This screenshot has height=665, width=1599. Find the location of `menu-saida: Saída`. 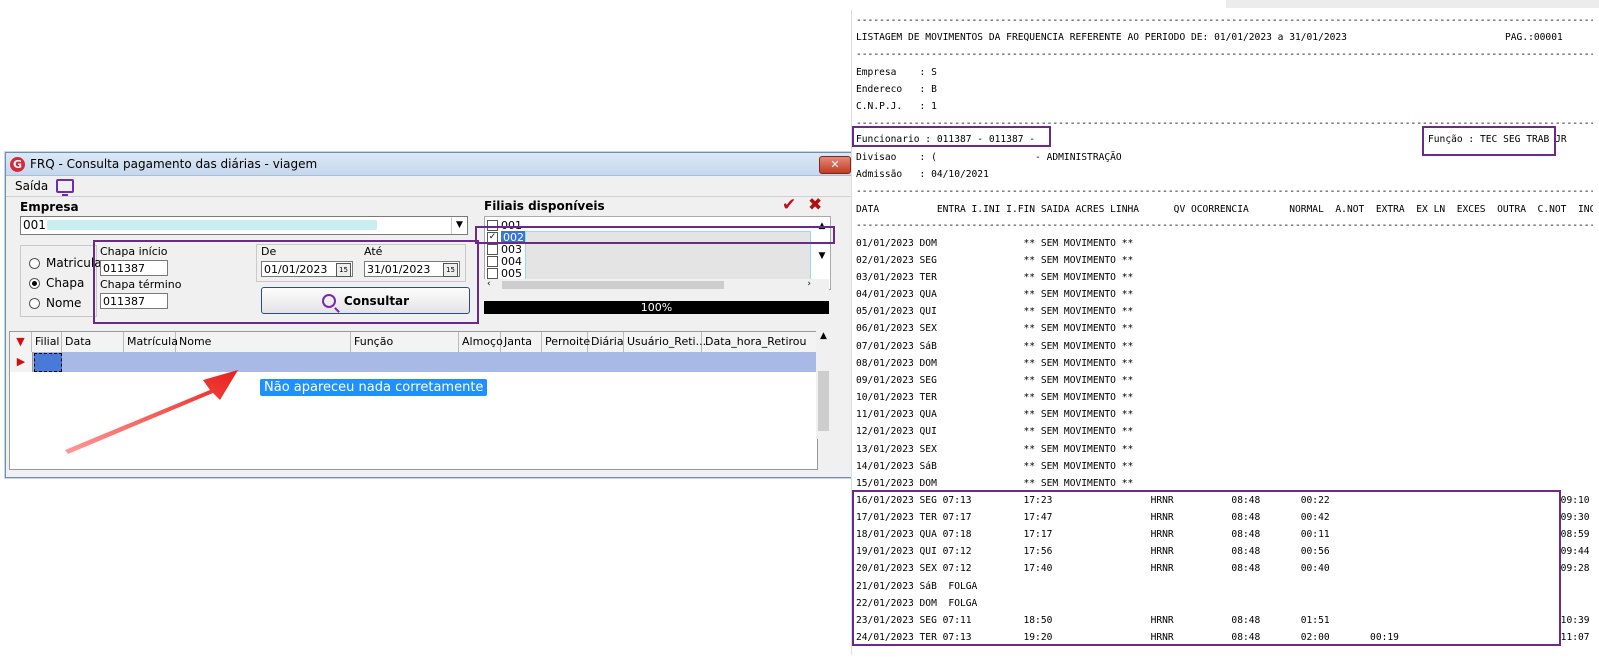

menu-saida: Saída is located at coordinates (31, 186).